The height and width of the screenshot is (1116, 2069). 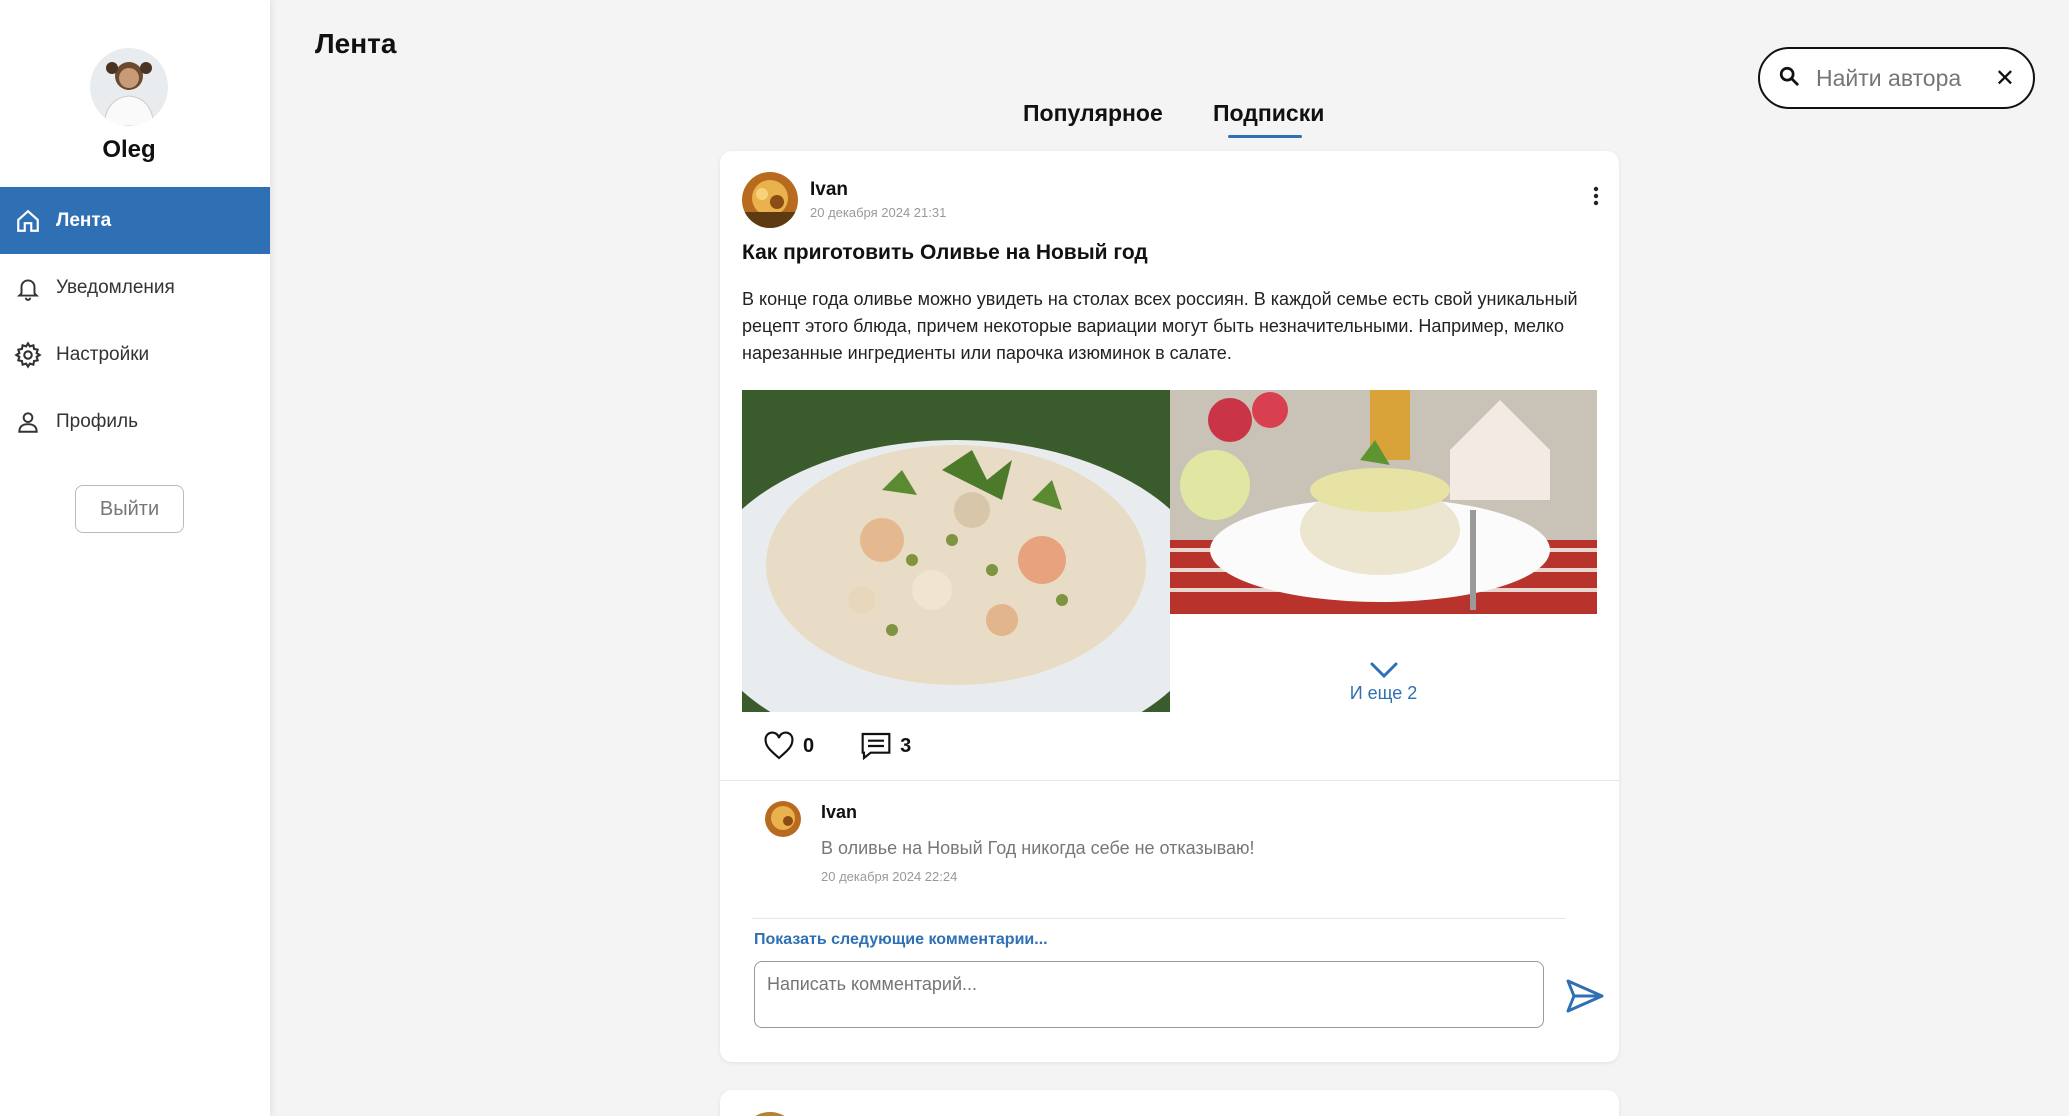 What do you see at coordinates (1149, 994) in the screenshot?
I see `comment-input` at bounding box center [1149, 994].